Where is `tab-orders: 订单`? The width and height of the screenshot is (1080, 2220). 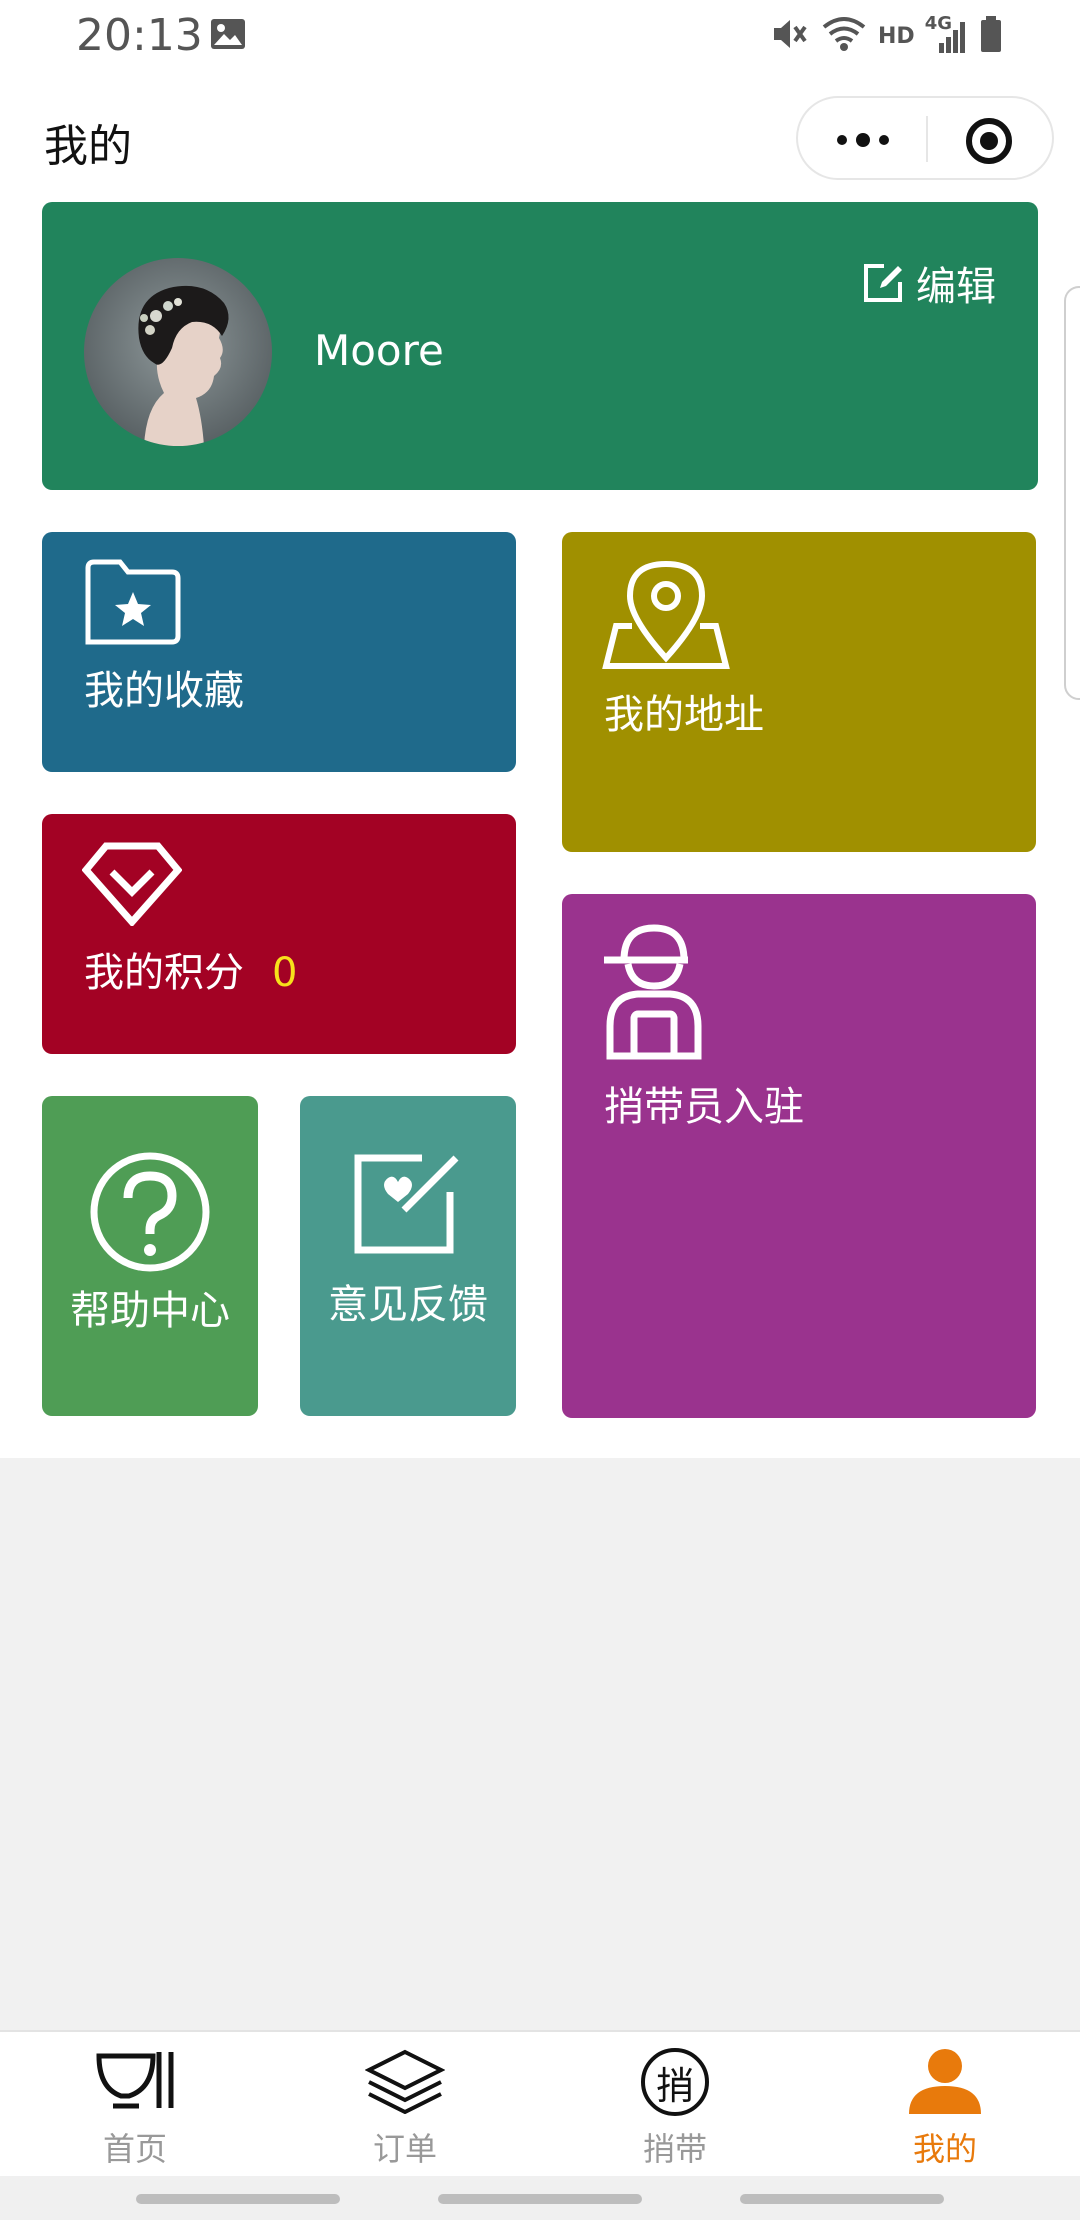
tab-orders: 订单 is located at coordinates (405, 2105).